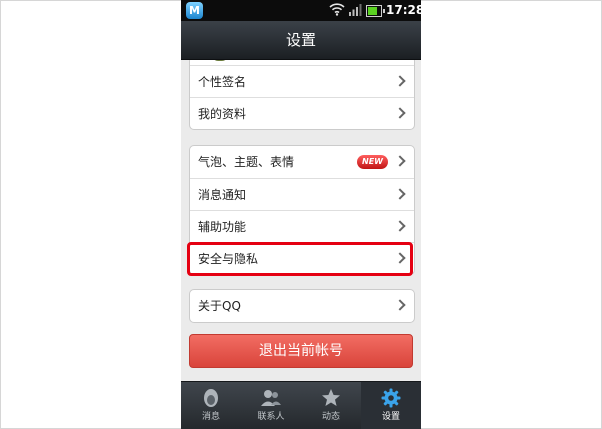 This screenshot has height=429, width=602. I want to click on logout-button: 退出当前帐号, so click(301, 351).